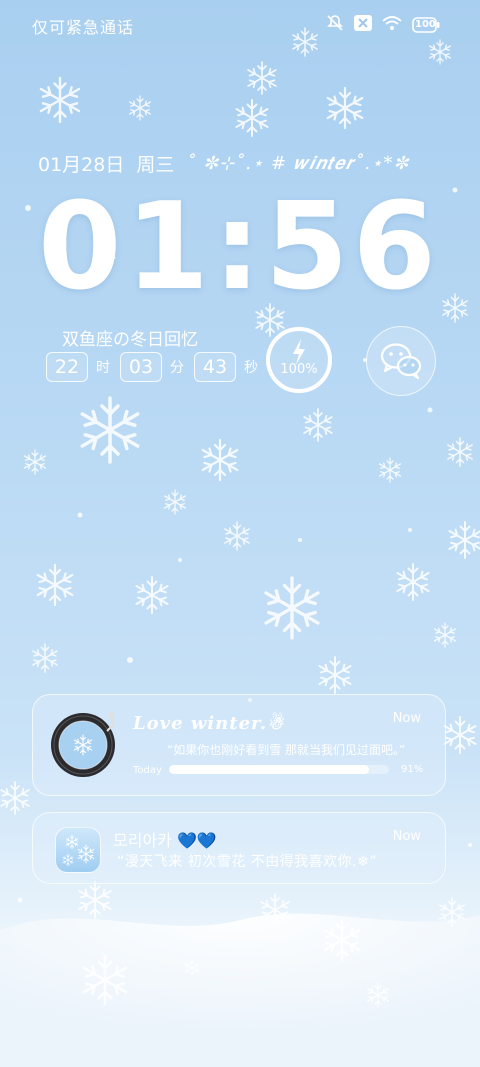 The image size is (480, 1067). Describe the element at coordinates (209, 723) in the screenshot. I see `love-winter-title: Love winter.☃` at that location.